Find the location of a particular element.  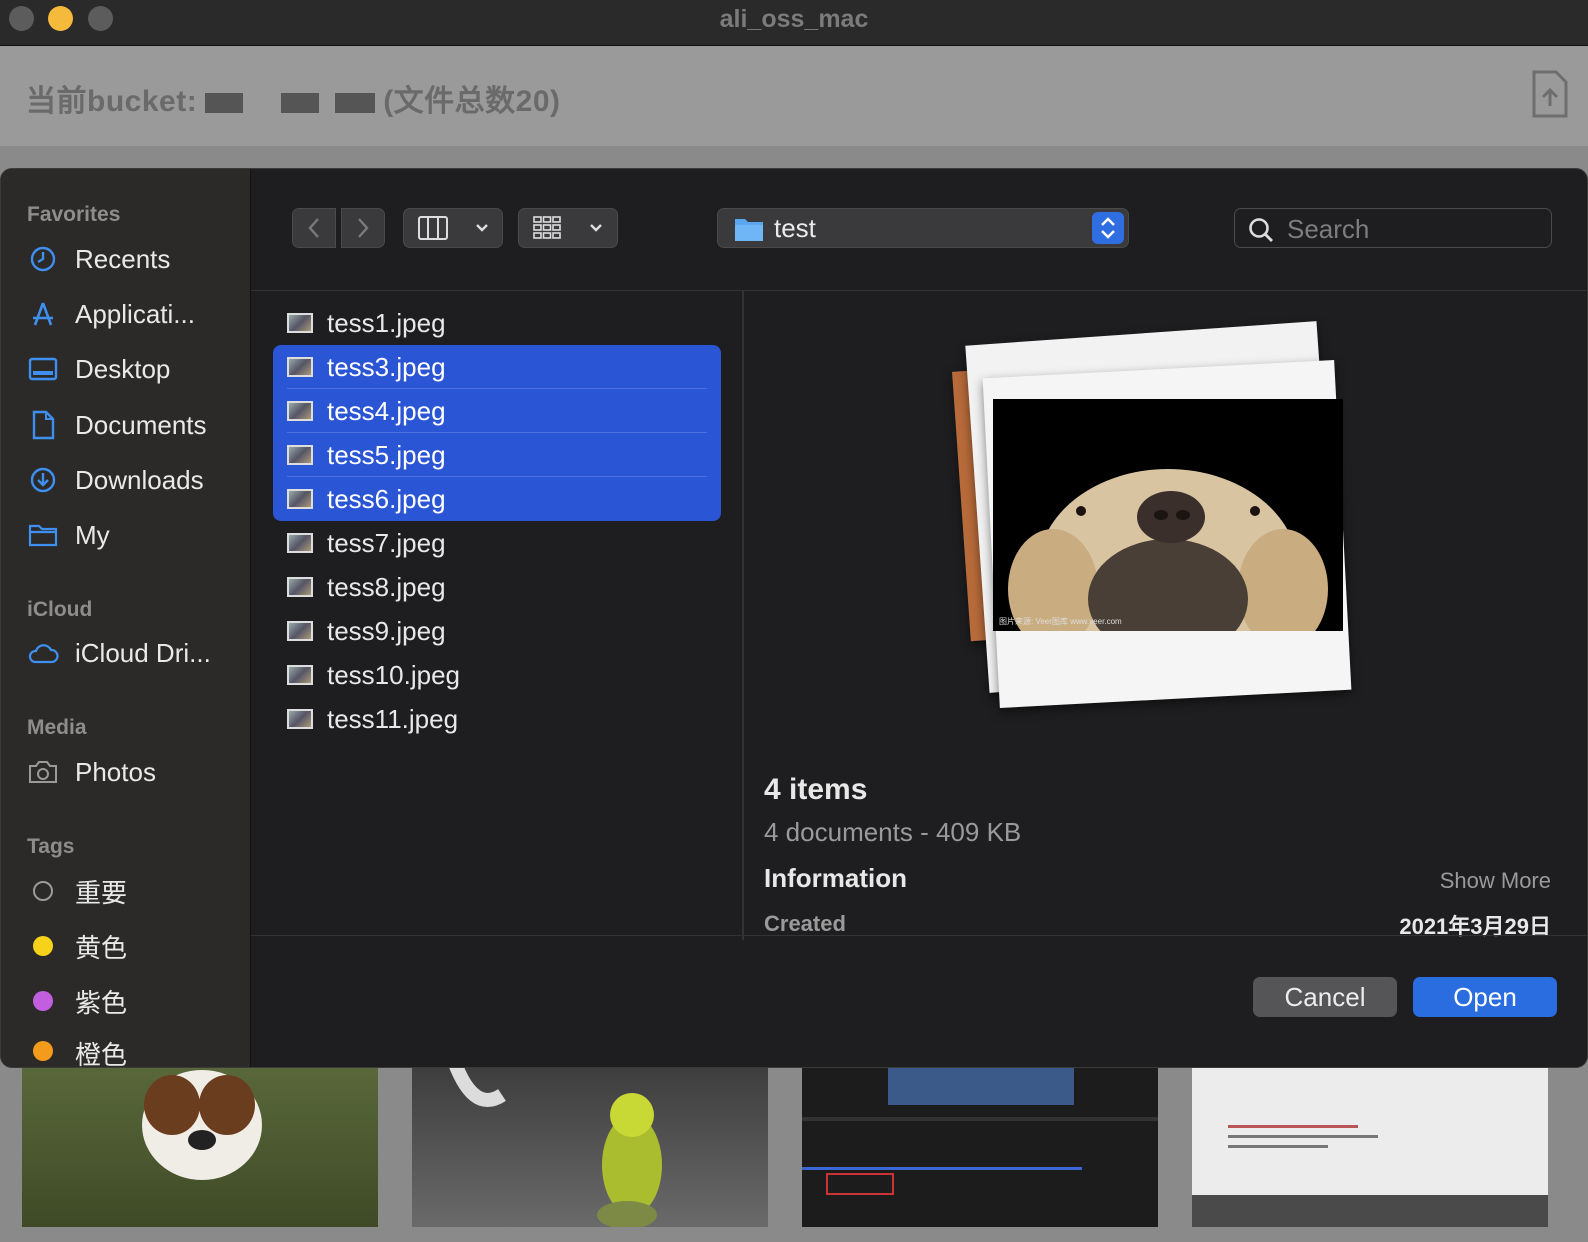

file-item-tess9: tess9.jpeg is located at coordinates (497, 631).